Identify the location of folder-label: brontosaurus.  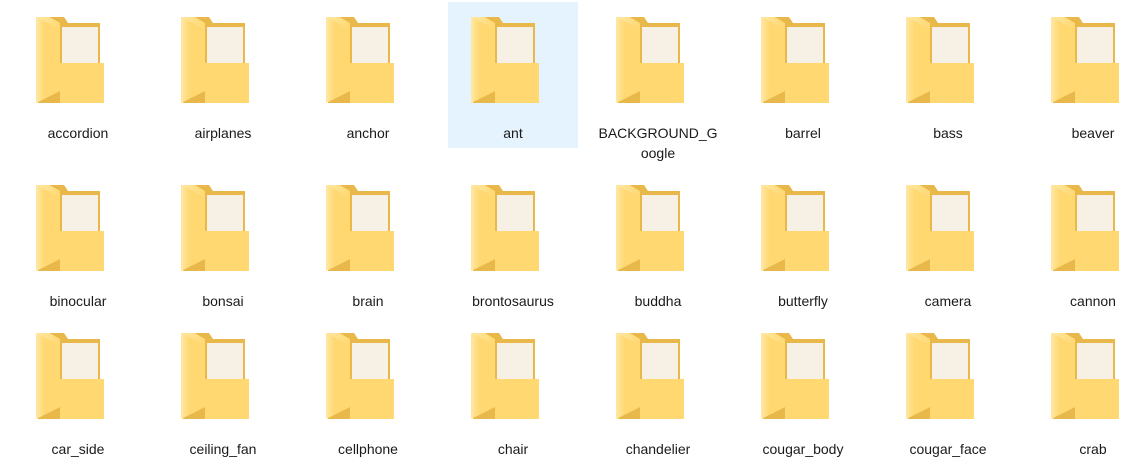
(513, 301).